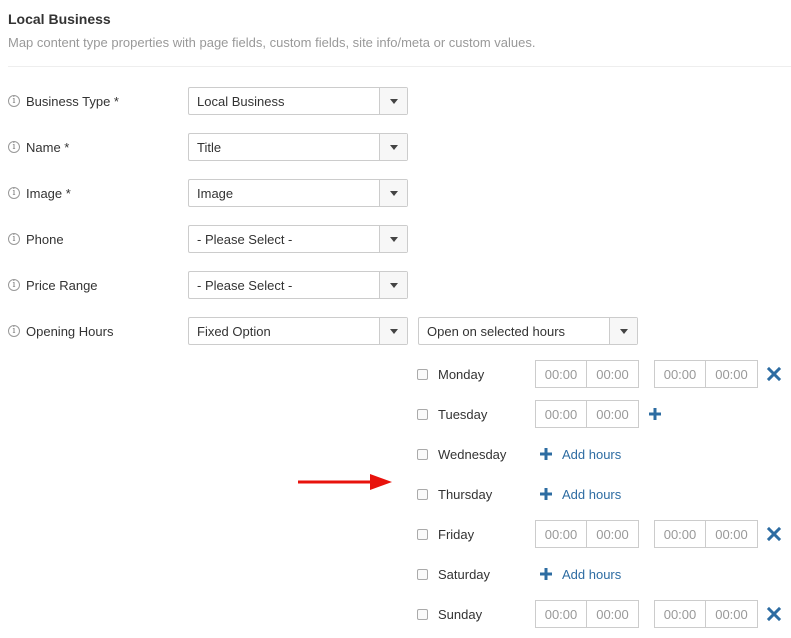  Describe the element at coordinates (234, 331) in the screenshot. I see `select-value: Fixed Option` at that location.